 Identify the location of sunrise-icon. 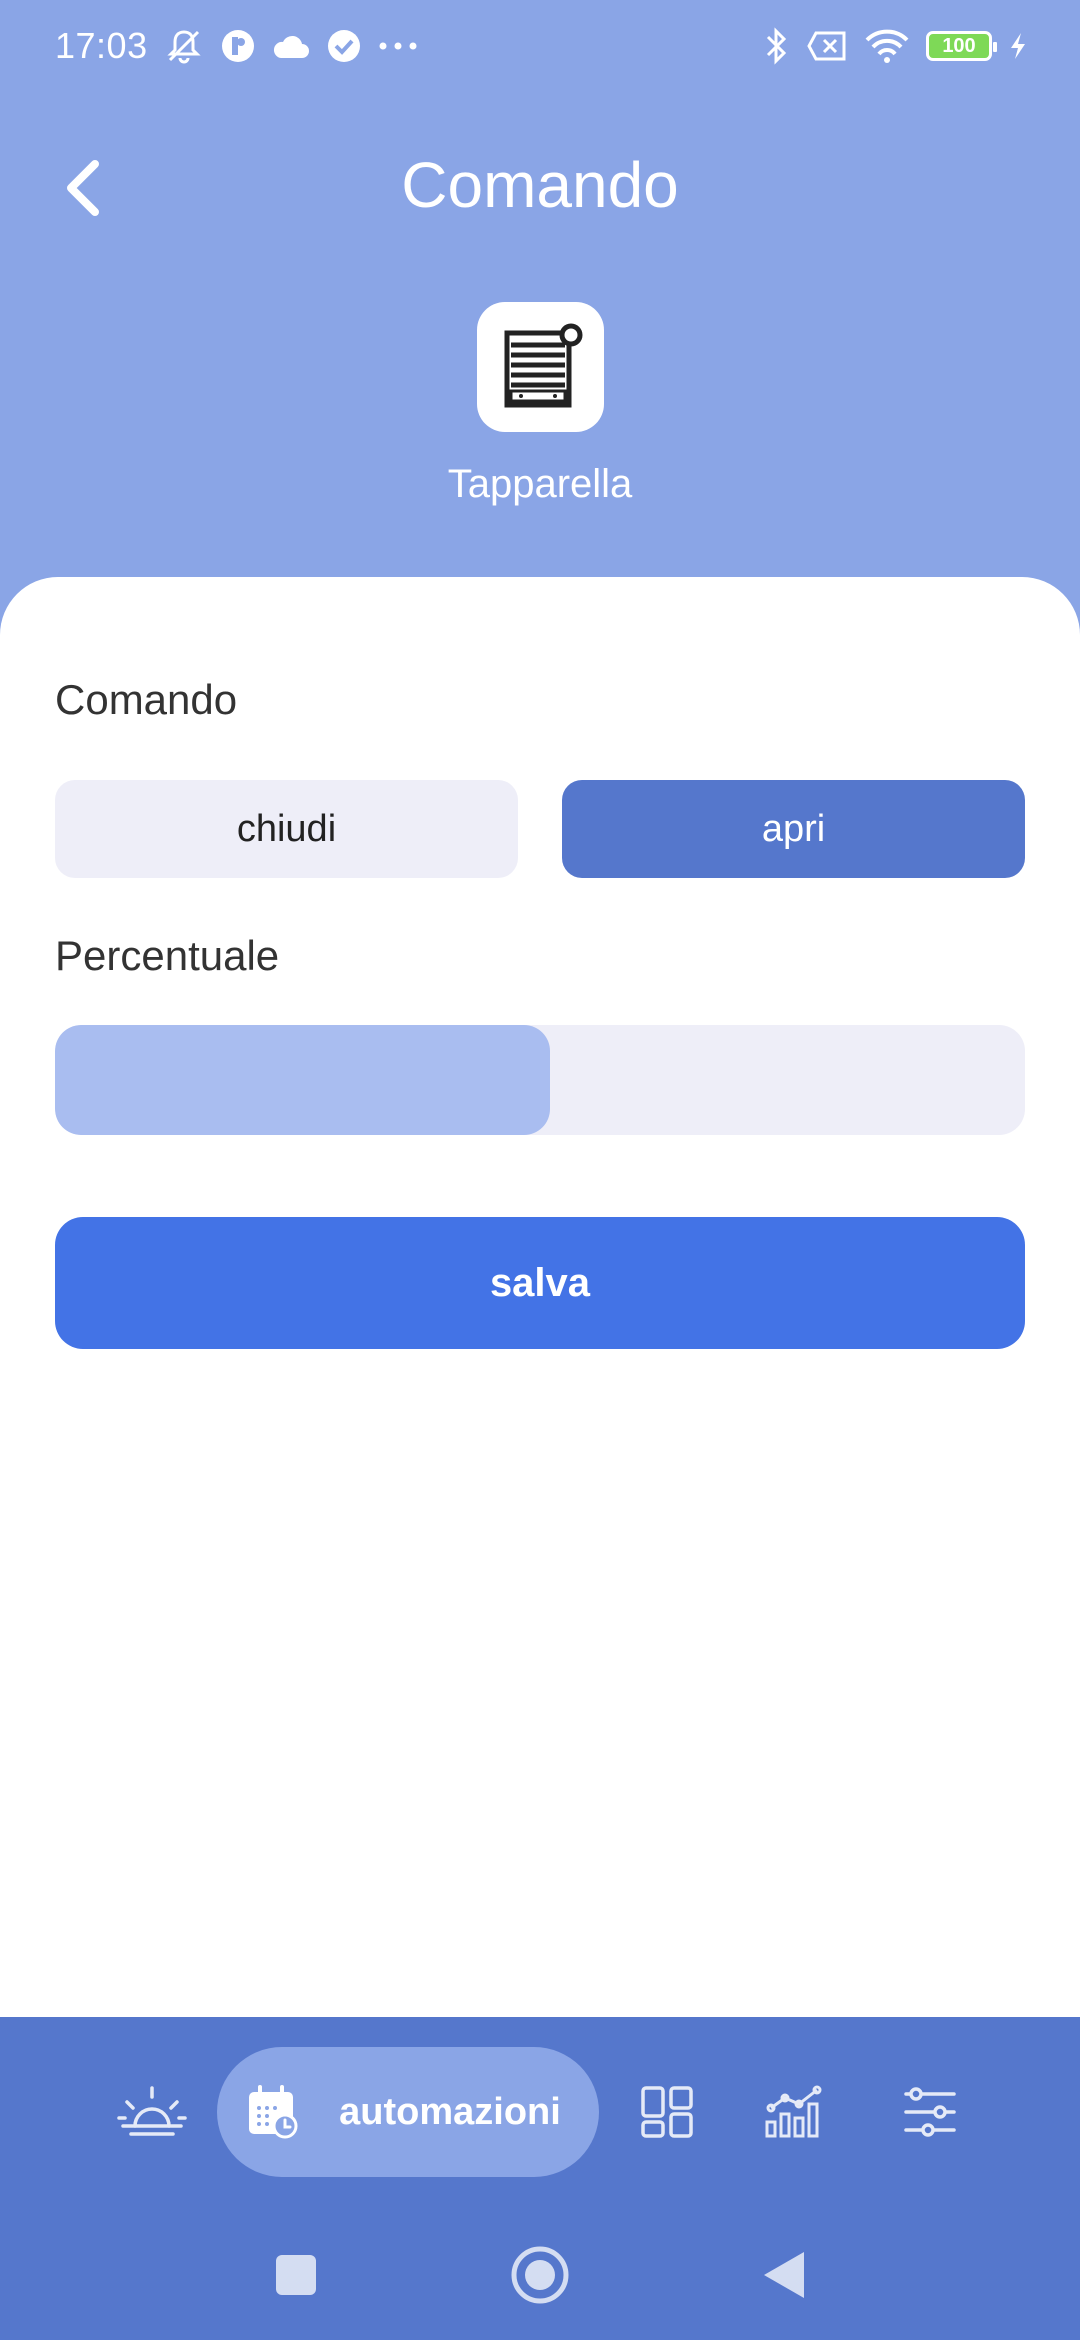
(152, 2111).